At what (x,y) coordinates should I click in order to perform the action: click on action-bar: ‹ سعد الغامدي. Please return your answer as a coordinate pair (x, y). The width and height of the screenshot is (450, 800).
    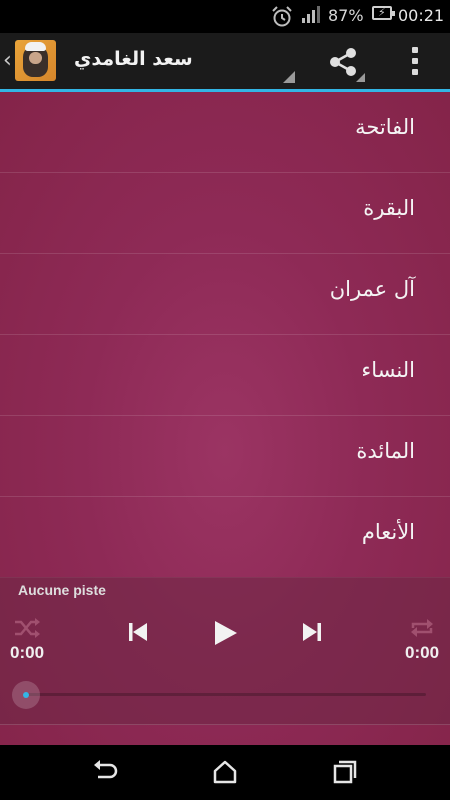
    Looking at the image, I should click on (225, 61).